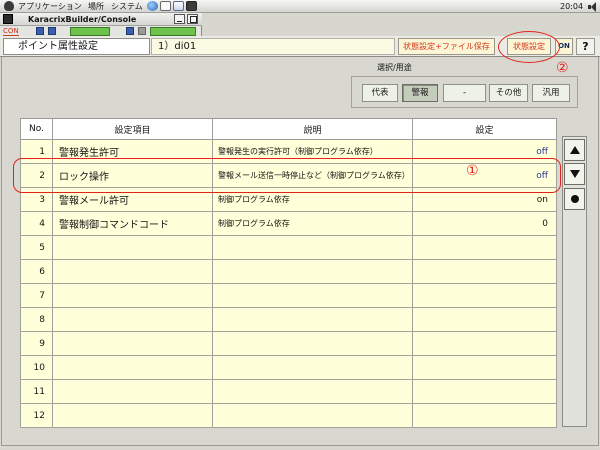 Image resolution: width=600 pixels, height=450 pixels. Describe the element at coordinates (464, 93) in the screenshot. I see `usage-button-none: -` at that location.